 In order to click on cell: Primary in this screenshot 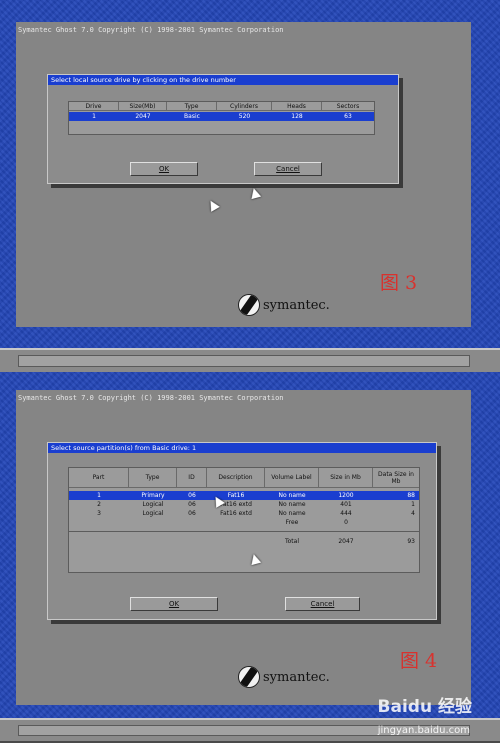, I will do `click(153, 495)`.